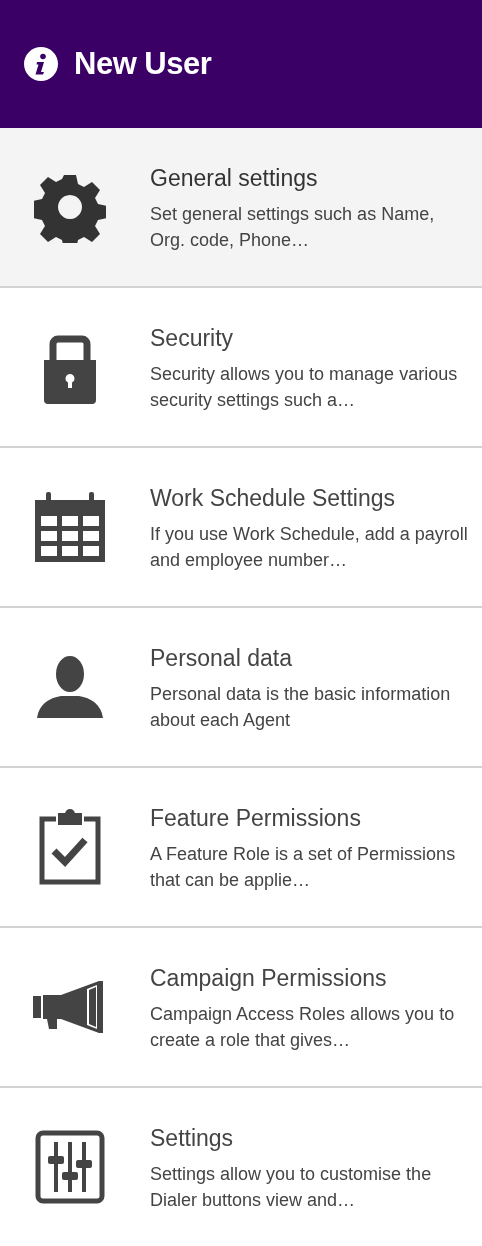  What do you see at coordinates (273, 498) in the screenshot?
I see `item-title: Work Schedule Settings` at bounding box center [273, 498].